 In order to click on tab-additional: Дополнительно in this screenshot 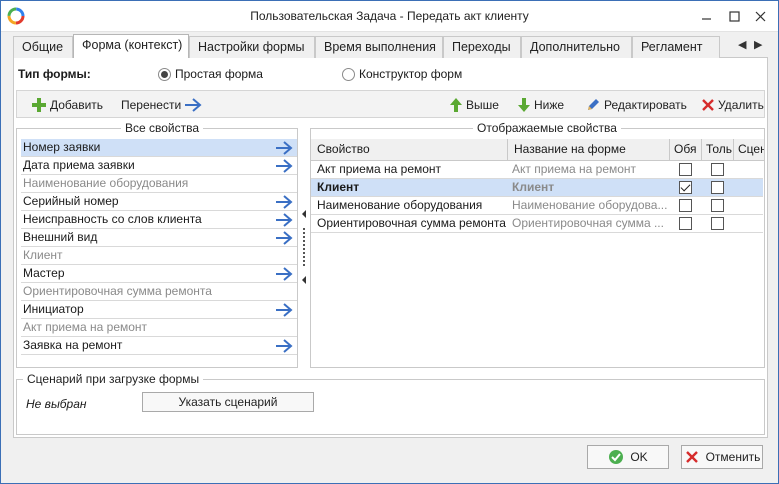, I will do `click(576, 47)`.